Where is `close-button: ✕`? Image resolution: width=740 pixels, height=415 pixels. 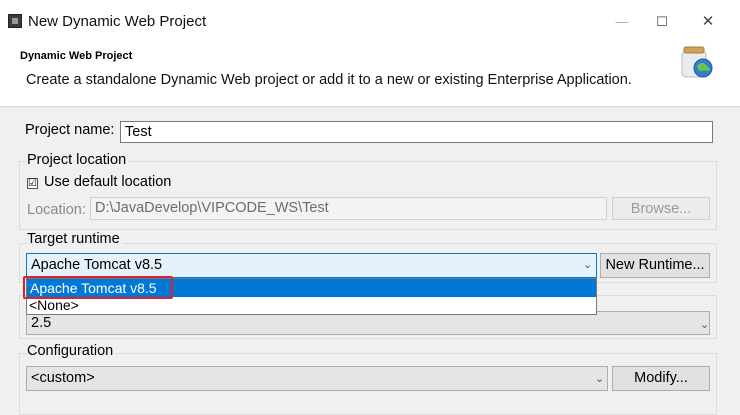 close-button: ✕ is located at coordinates (708, 22).